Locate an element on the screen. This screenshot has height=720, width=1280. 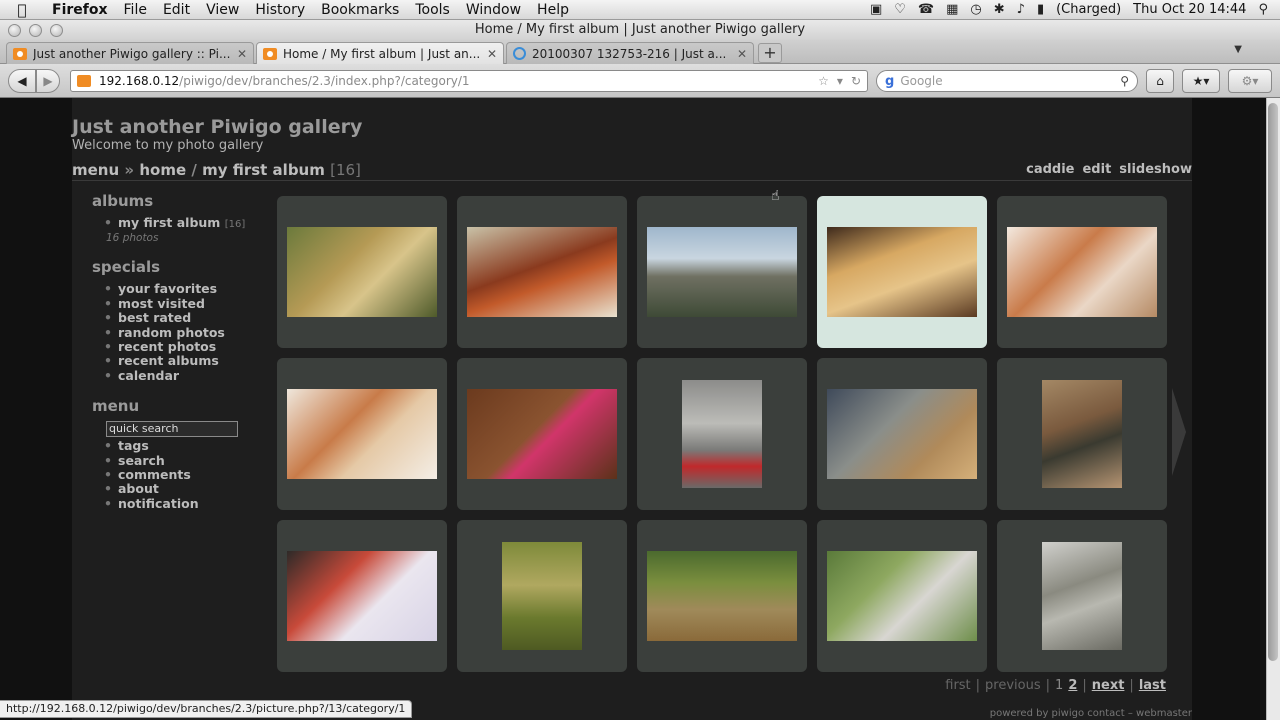
extensions-icon: ⚙▾ is located at coordinates (1250, 81).